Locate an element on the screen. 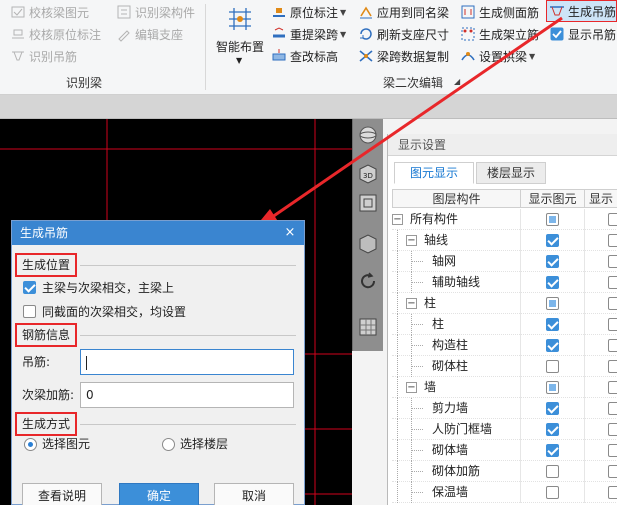  section-title-method: 生成方式 is located at coordinates (46, 424).